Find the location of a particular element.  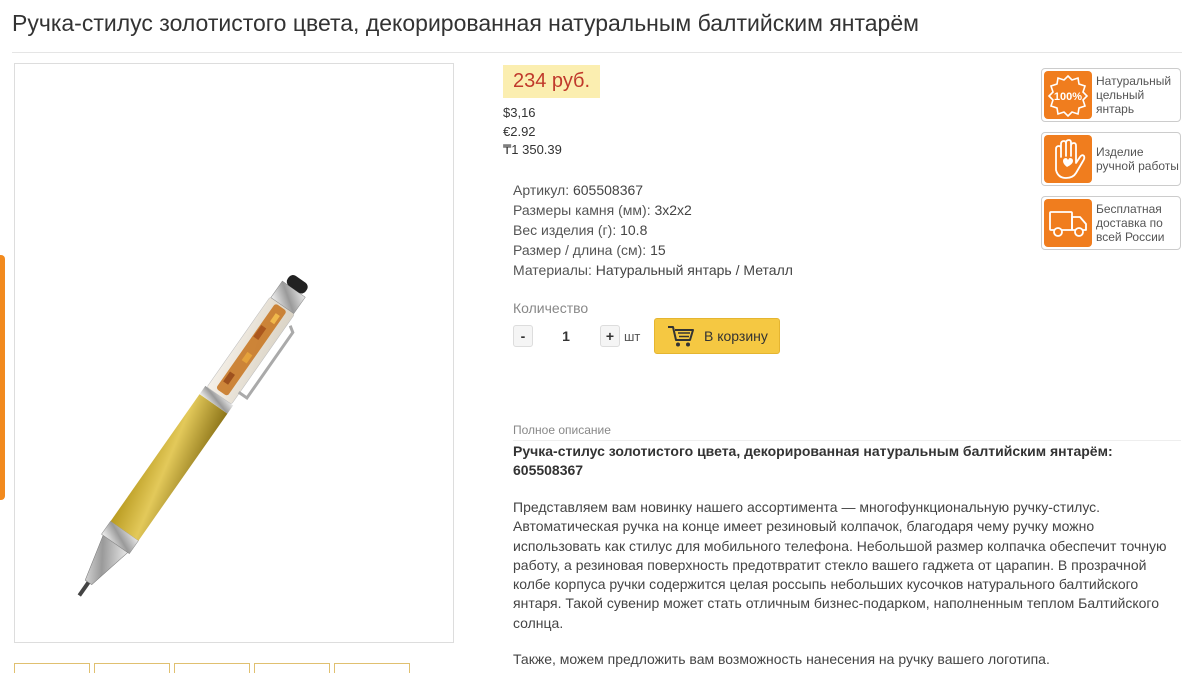

spec-length: Размер / длина (см): 15 is located at coordinates (589, 250).